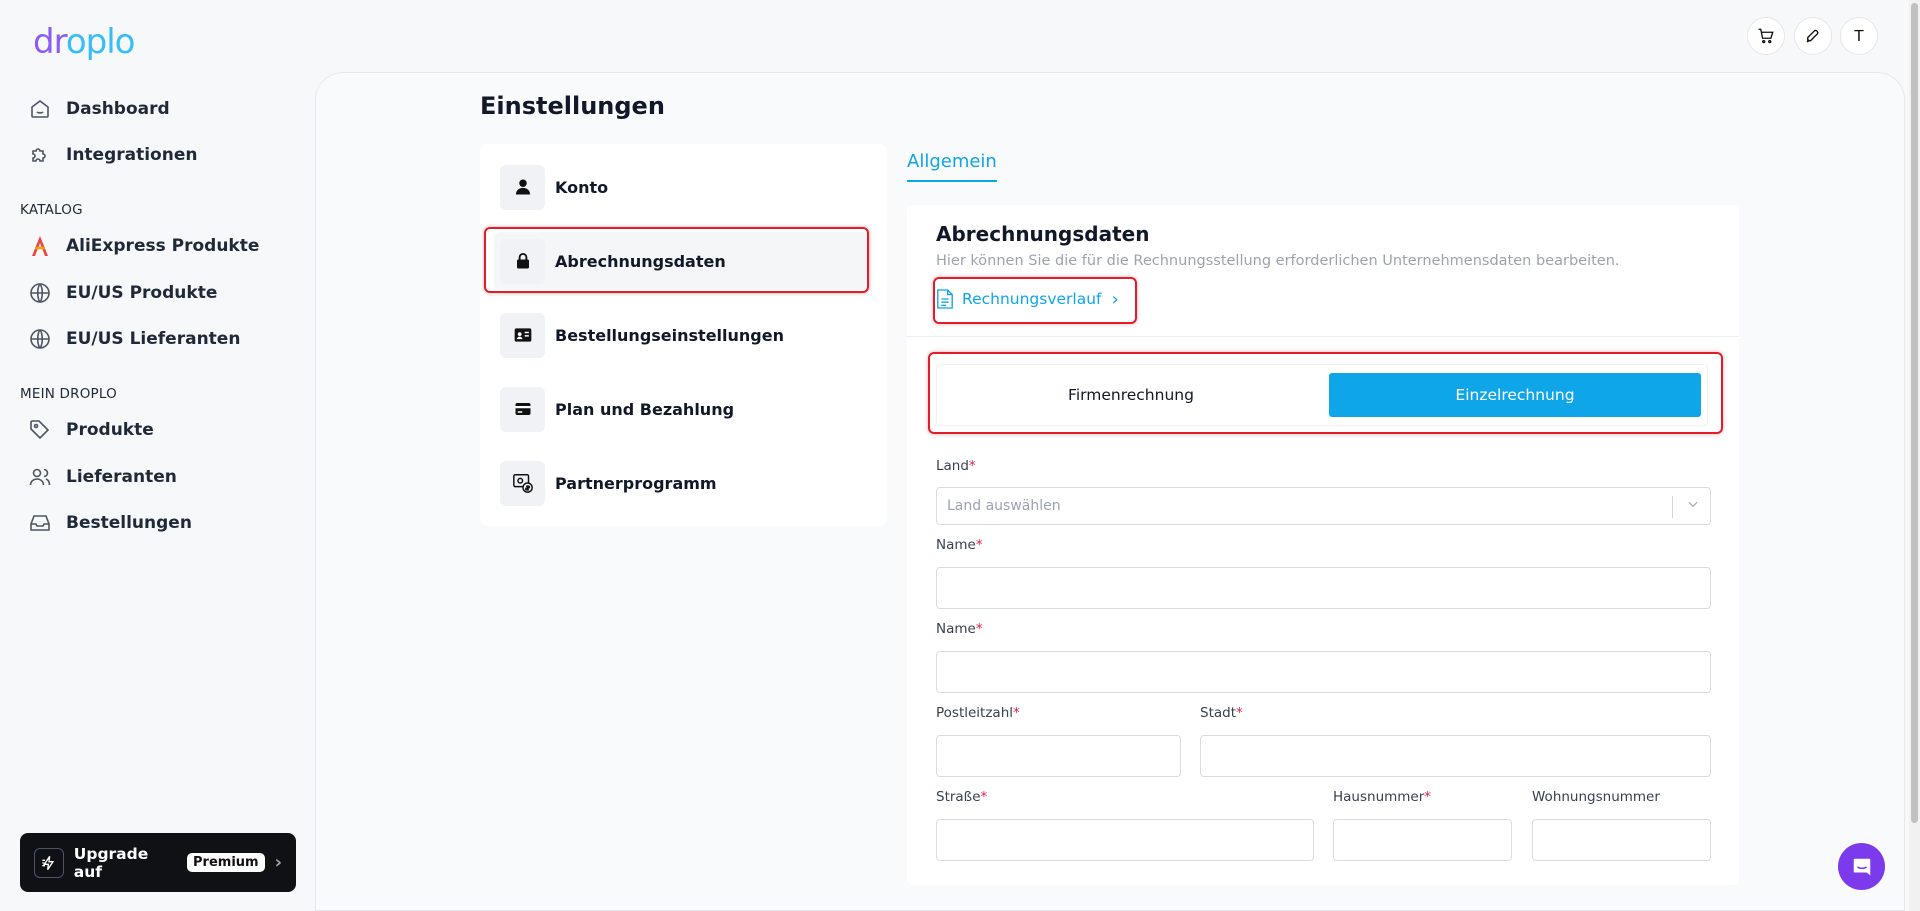  I want to click on settings-item-order-settings: Bestellungseinstellungen, so click(682, 335).